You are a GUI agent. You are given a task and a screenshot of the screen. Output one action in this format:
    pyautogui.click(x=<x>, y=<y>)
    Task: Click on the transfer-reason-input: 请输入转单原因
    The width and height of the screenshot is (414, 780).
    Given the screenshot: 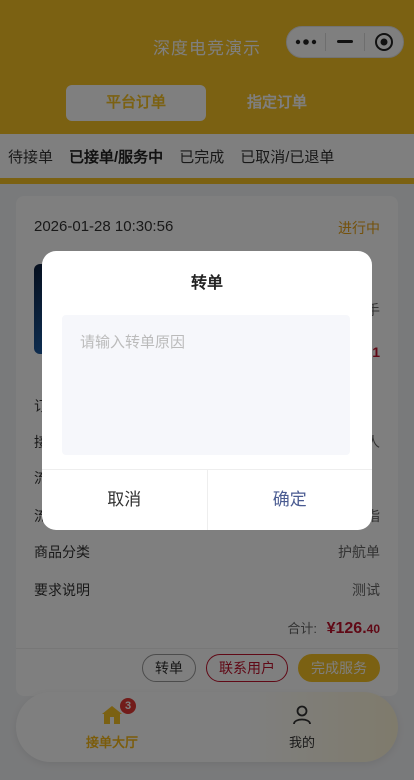 What is the action you would take?
    pyautogui.click(x=206, y=385)
    